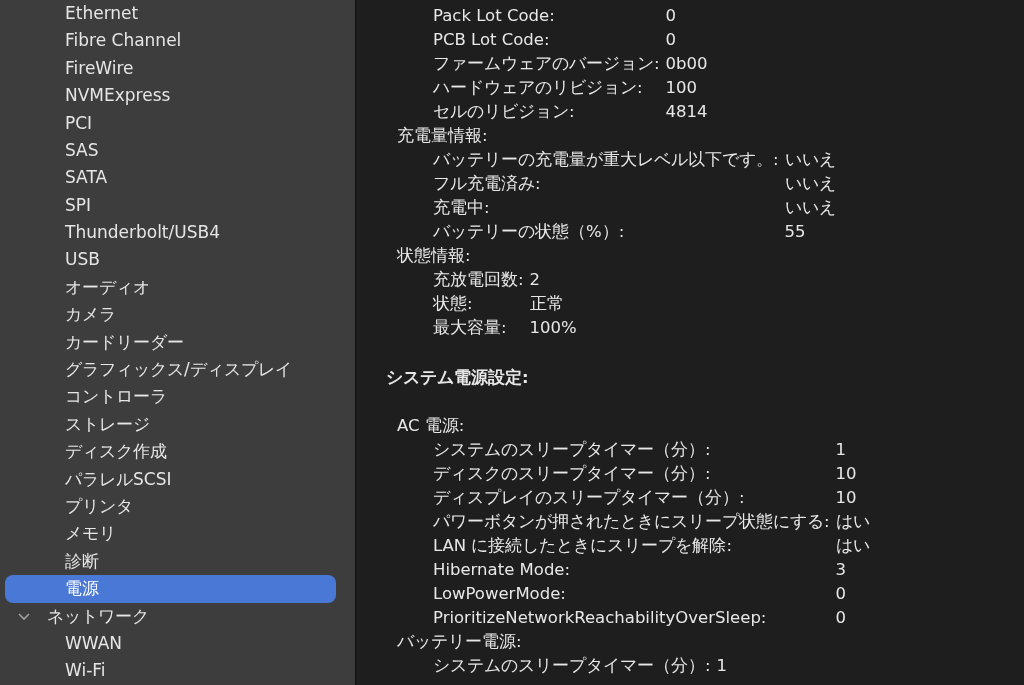  Describe the element at coordinates (170, 534) in the screenshot. I see `sidebar-item: メモリ` at that location.